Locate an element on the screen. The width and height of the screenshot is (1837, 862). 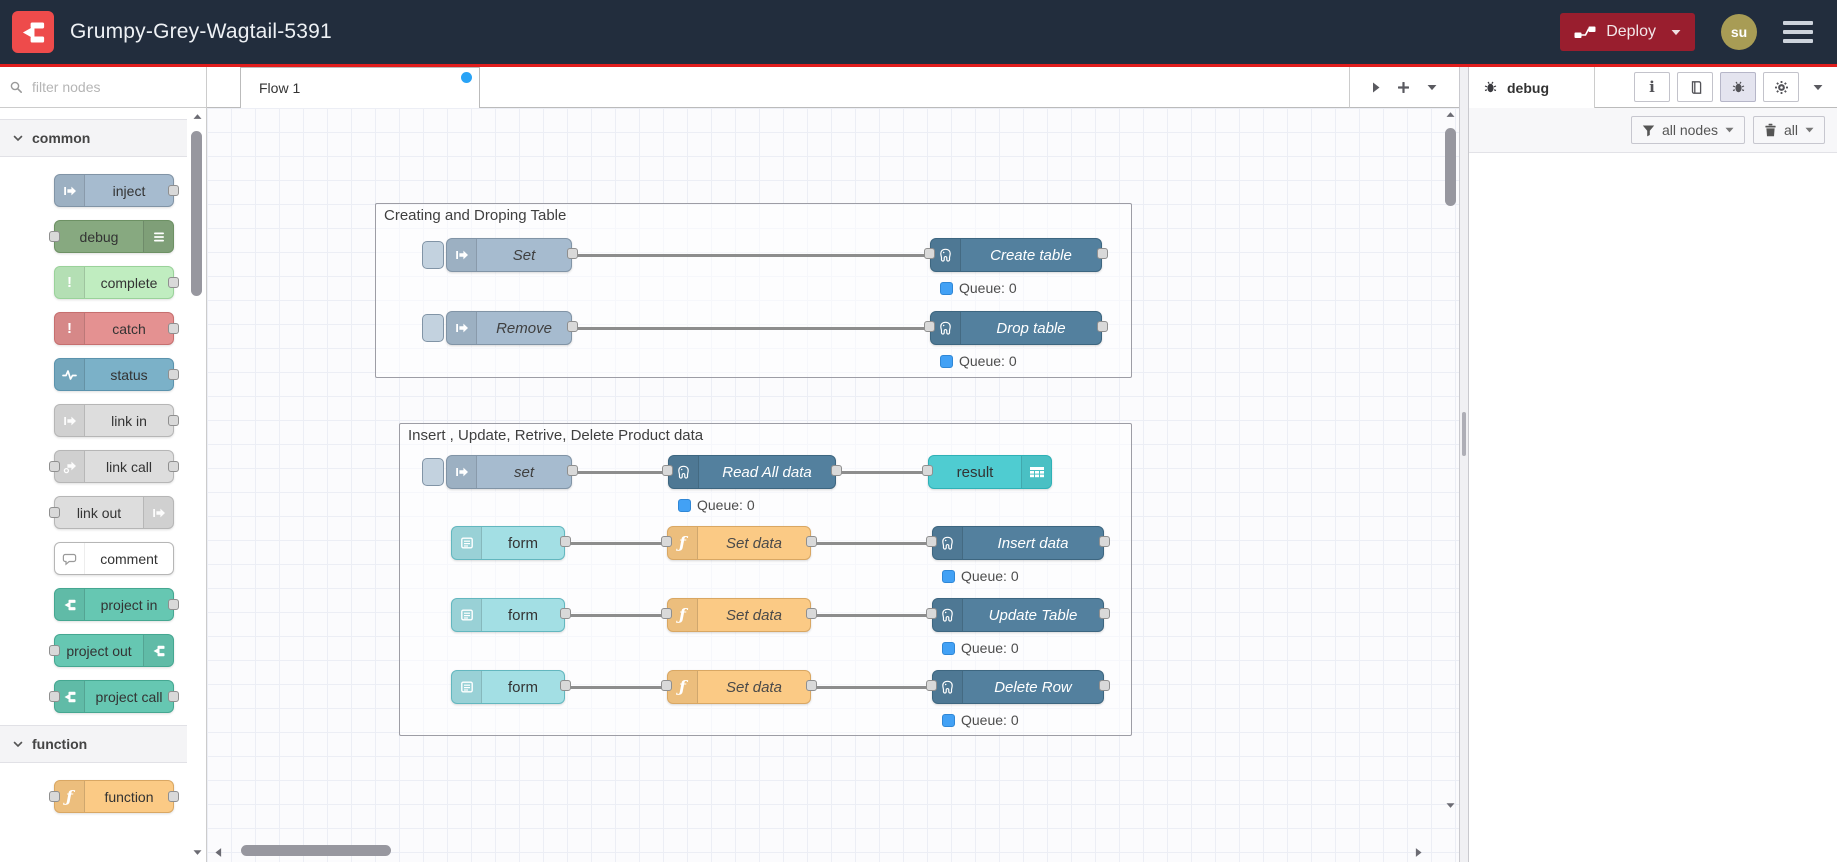
scroll-down-icon is located at coordinates (197, 852).